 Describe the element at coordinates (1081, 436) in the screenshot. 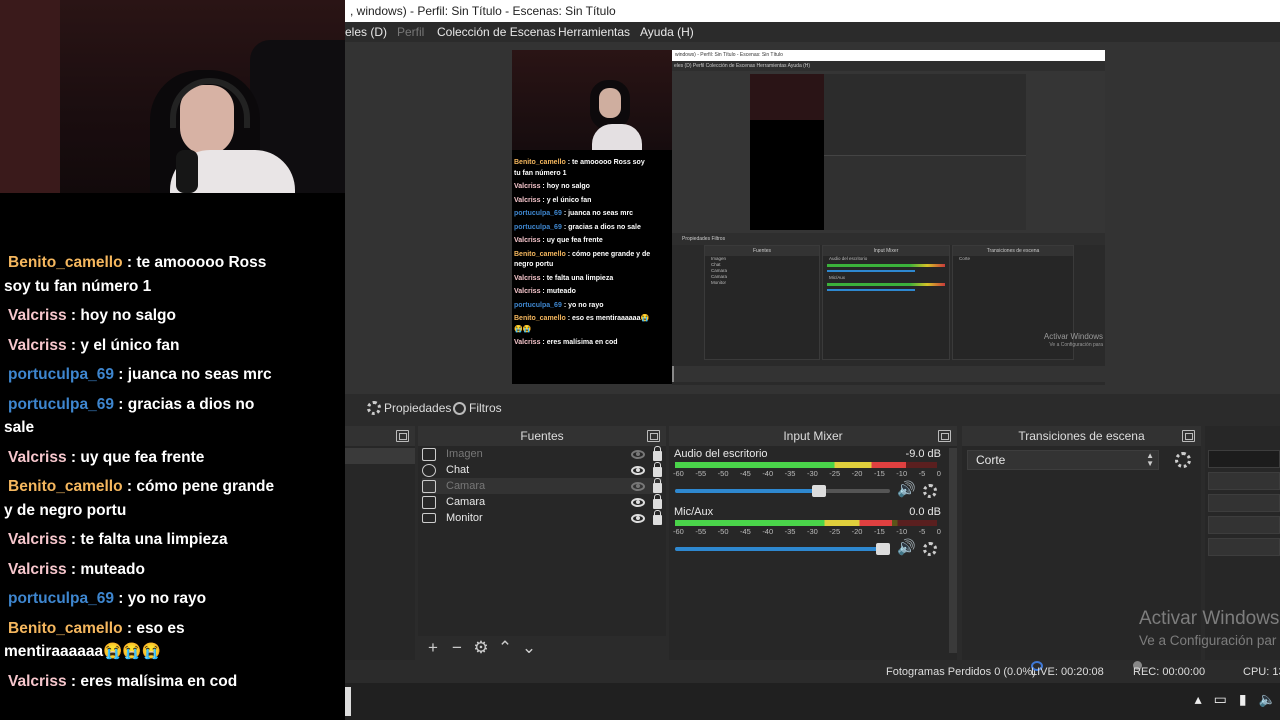

I see `transitions-dock-title: Transiciones de escena` at that location.